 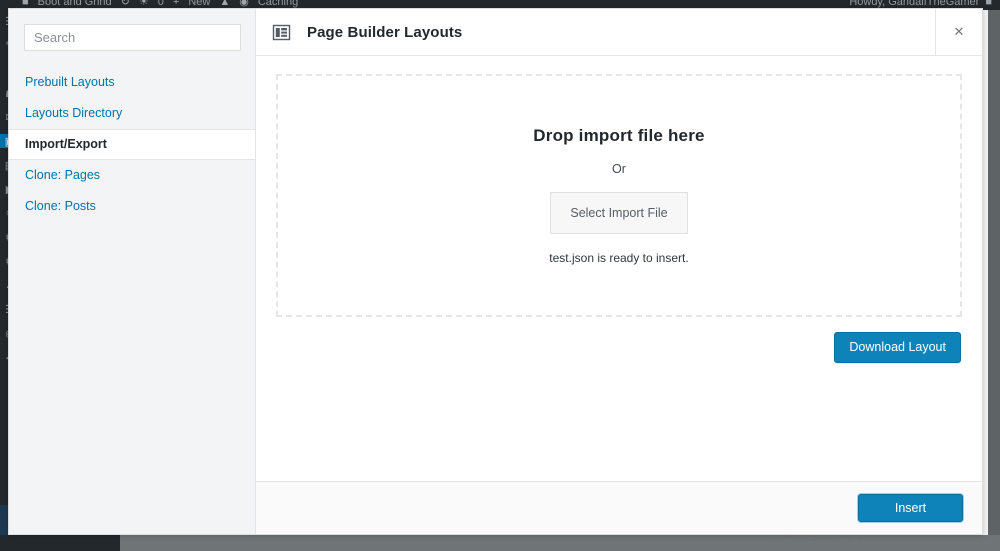 What do you see at coordinates (619, 213) in the screenshot?
I see `select-import-file-button: Select Import File` at bounding box center [619, 213].